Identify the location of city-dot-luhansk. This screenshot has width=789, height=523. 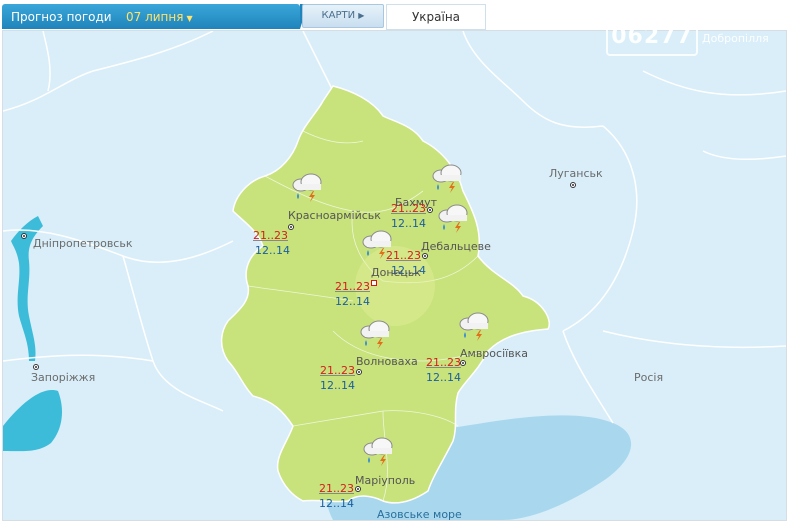
(573, 185).